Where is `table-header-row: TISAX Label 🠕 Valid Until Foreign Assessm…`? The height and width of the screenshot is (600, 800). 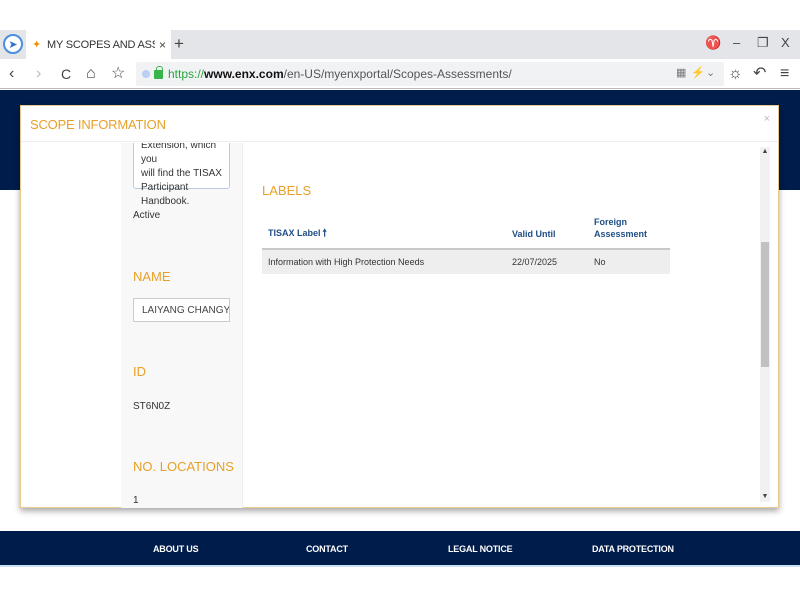
table-header-row: TISAX Label 🠕 Valid Until Foreign Assessm… is located at coordinates (466, 233).